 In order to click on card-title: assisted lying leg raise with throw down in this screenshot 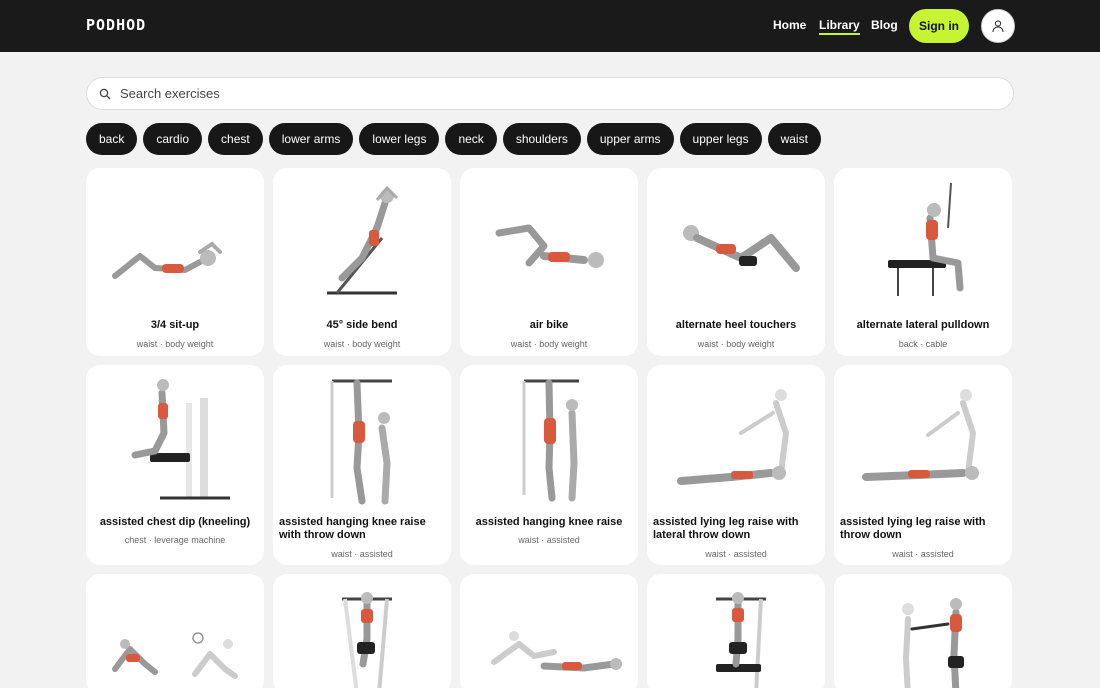, I will do `click(913, 528)`.